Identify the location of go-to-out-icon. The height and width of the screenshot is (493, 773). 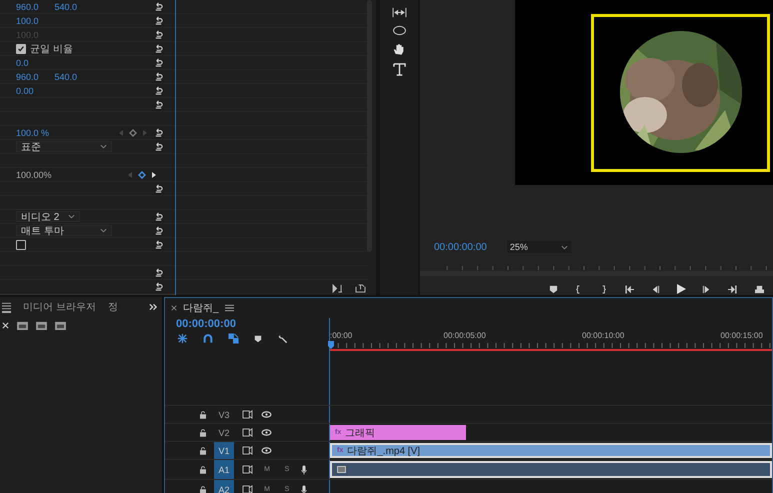
(732, 289).